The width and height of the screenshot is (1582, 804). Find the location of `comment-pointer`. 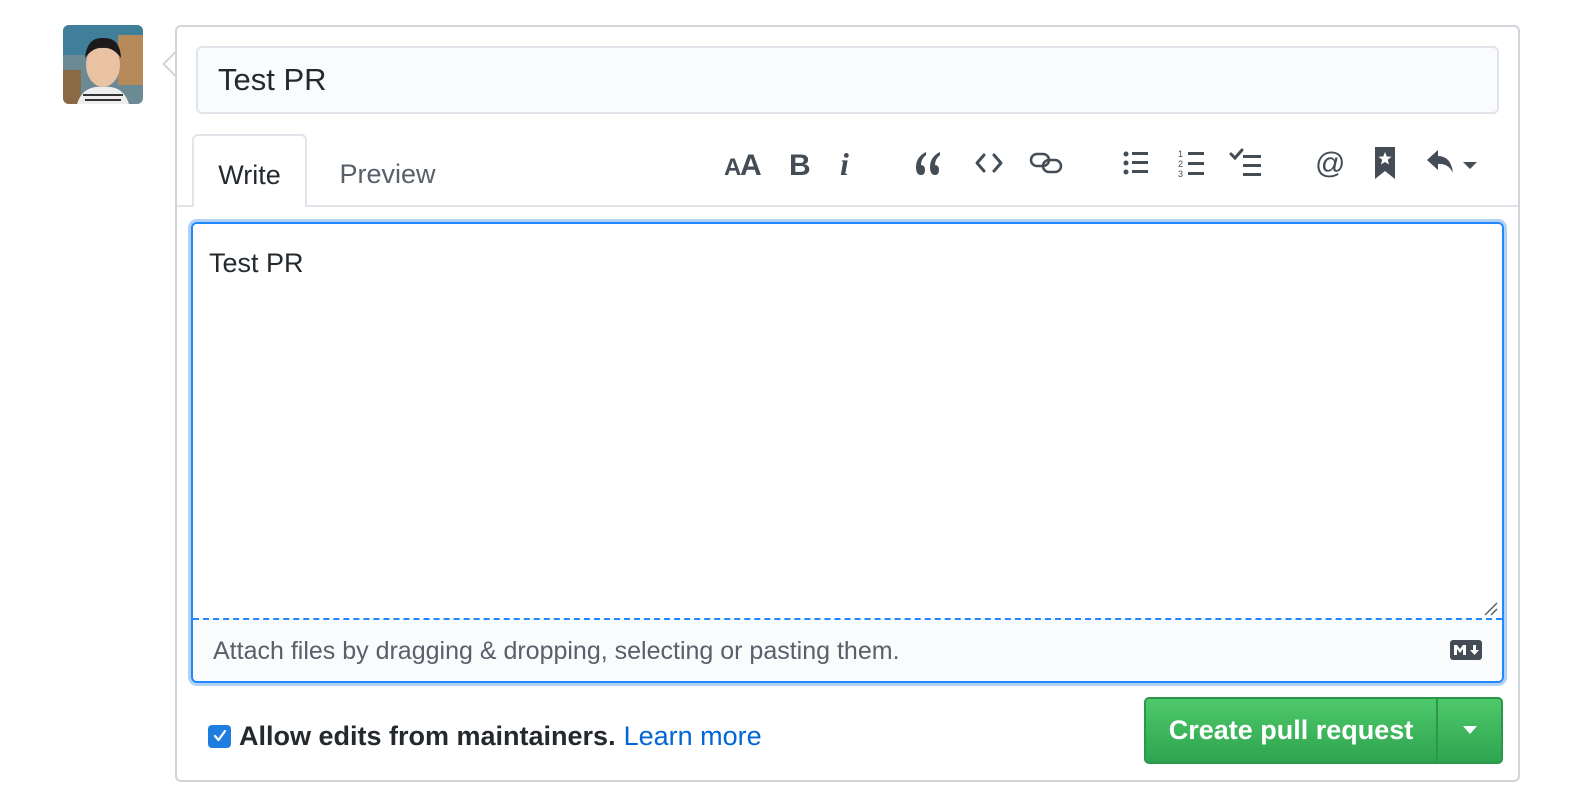

comment-pointer is located at coordinates (169, 64).